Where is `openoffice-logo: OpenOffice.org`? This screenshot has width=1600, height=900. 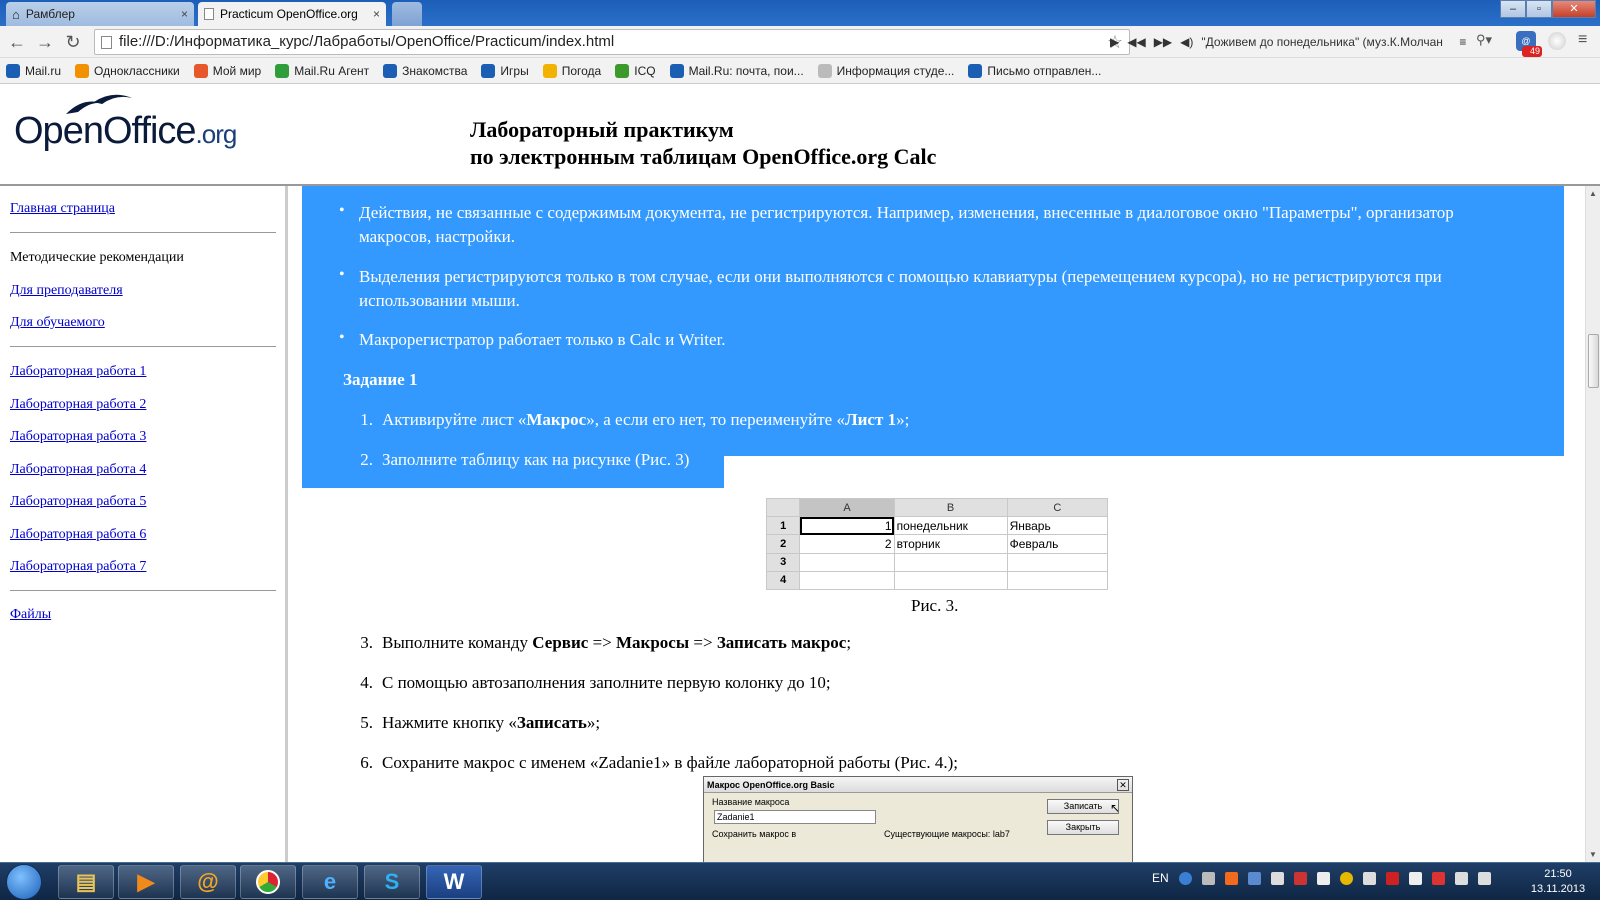
openoffice-logo: OpenOffice.org is located at coordinates (125, 123).